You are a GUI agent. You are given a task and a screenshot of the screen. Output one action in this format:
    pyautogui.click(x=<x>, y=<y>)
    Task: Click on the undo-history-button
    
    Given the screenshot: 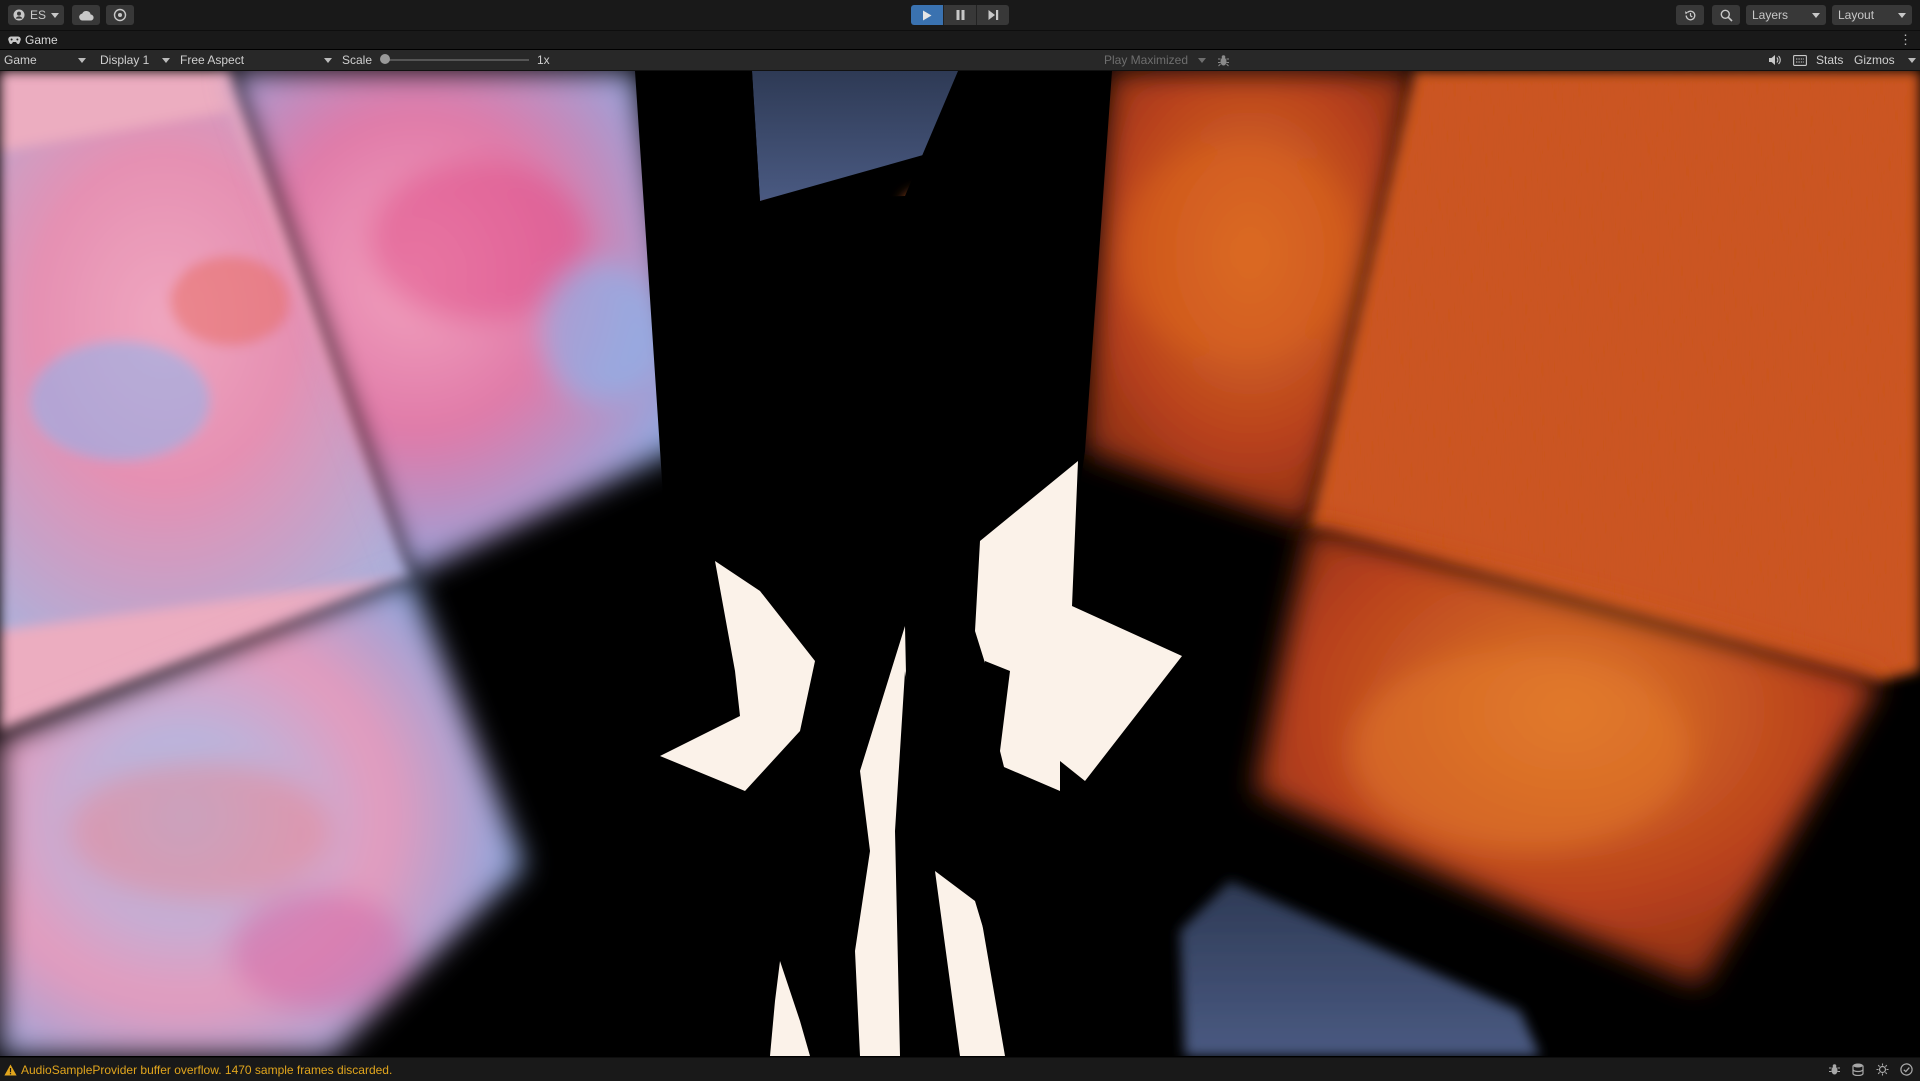 What is the action you would take?
    pyautogui.click(x=1690, y=15)
    